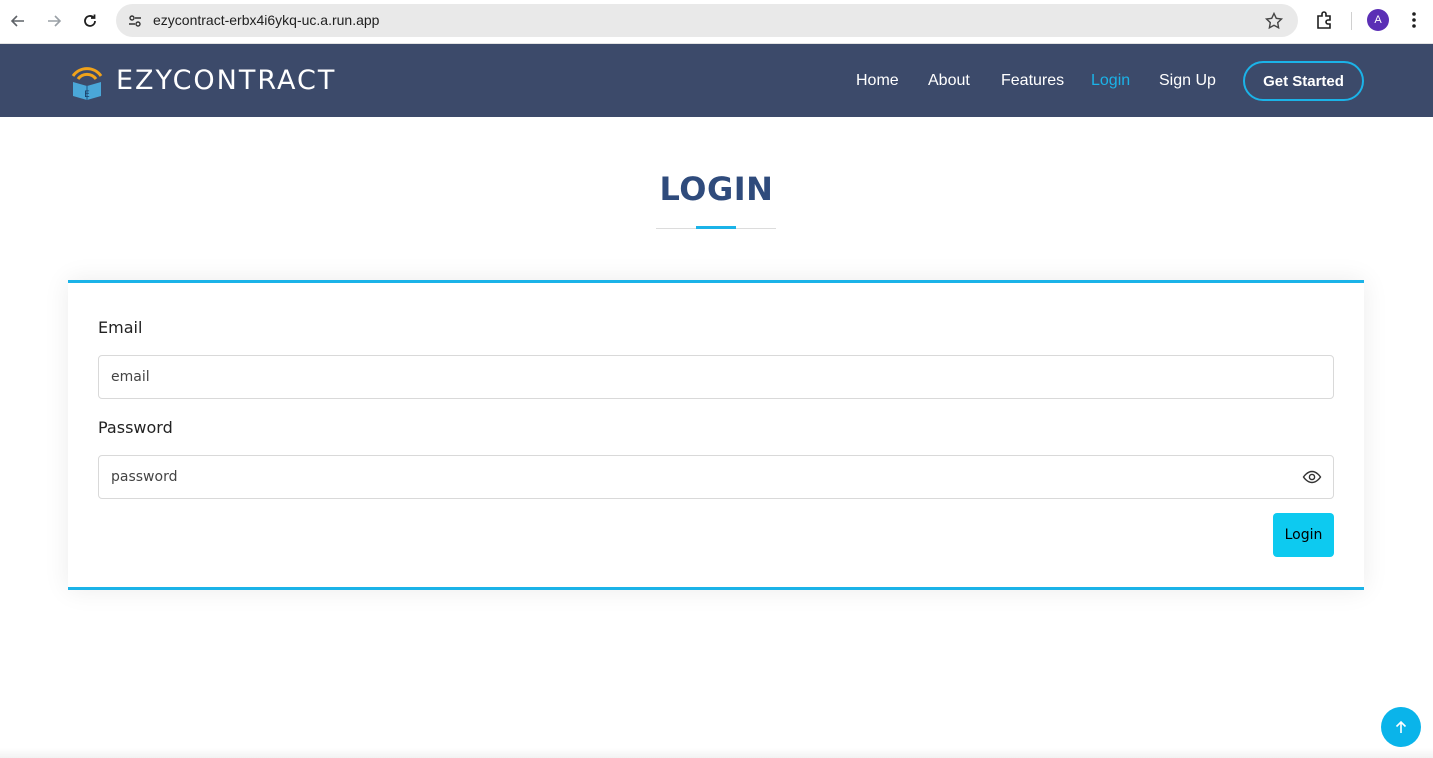 This screenshot has width=1433, height=758. What do you see at coordinates (716, 377) in the screenshot?
I see `email-field` at bounding box center [716, 377].